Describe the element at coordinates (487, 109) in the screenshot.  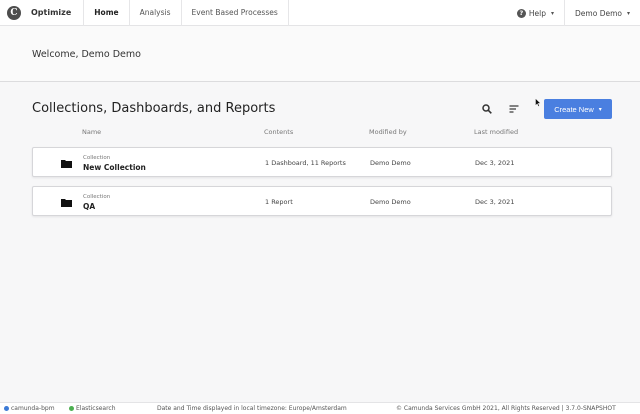
I see `search-icon` at that location.